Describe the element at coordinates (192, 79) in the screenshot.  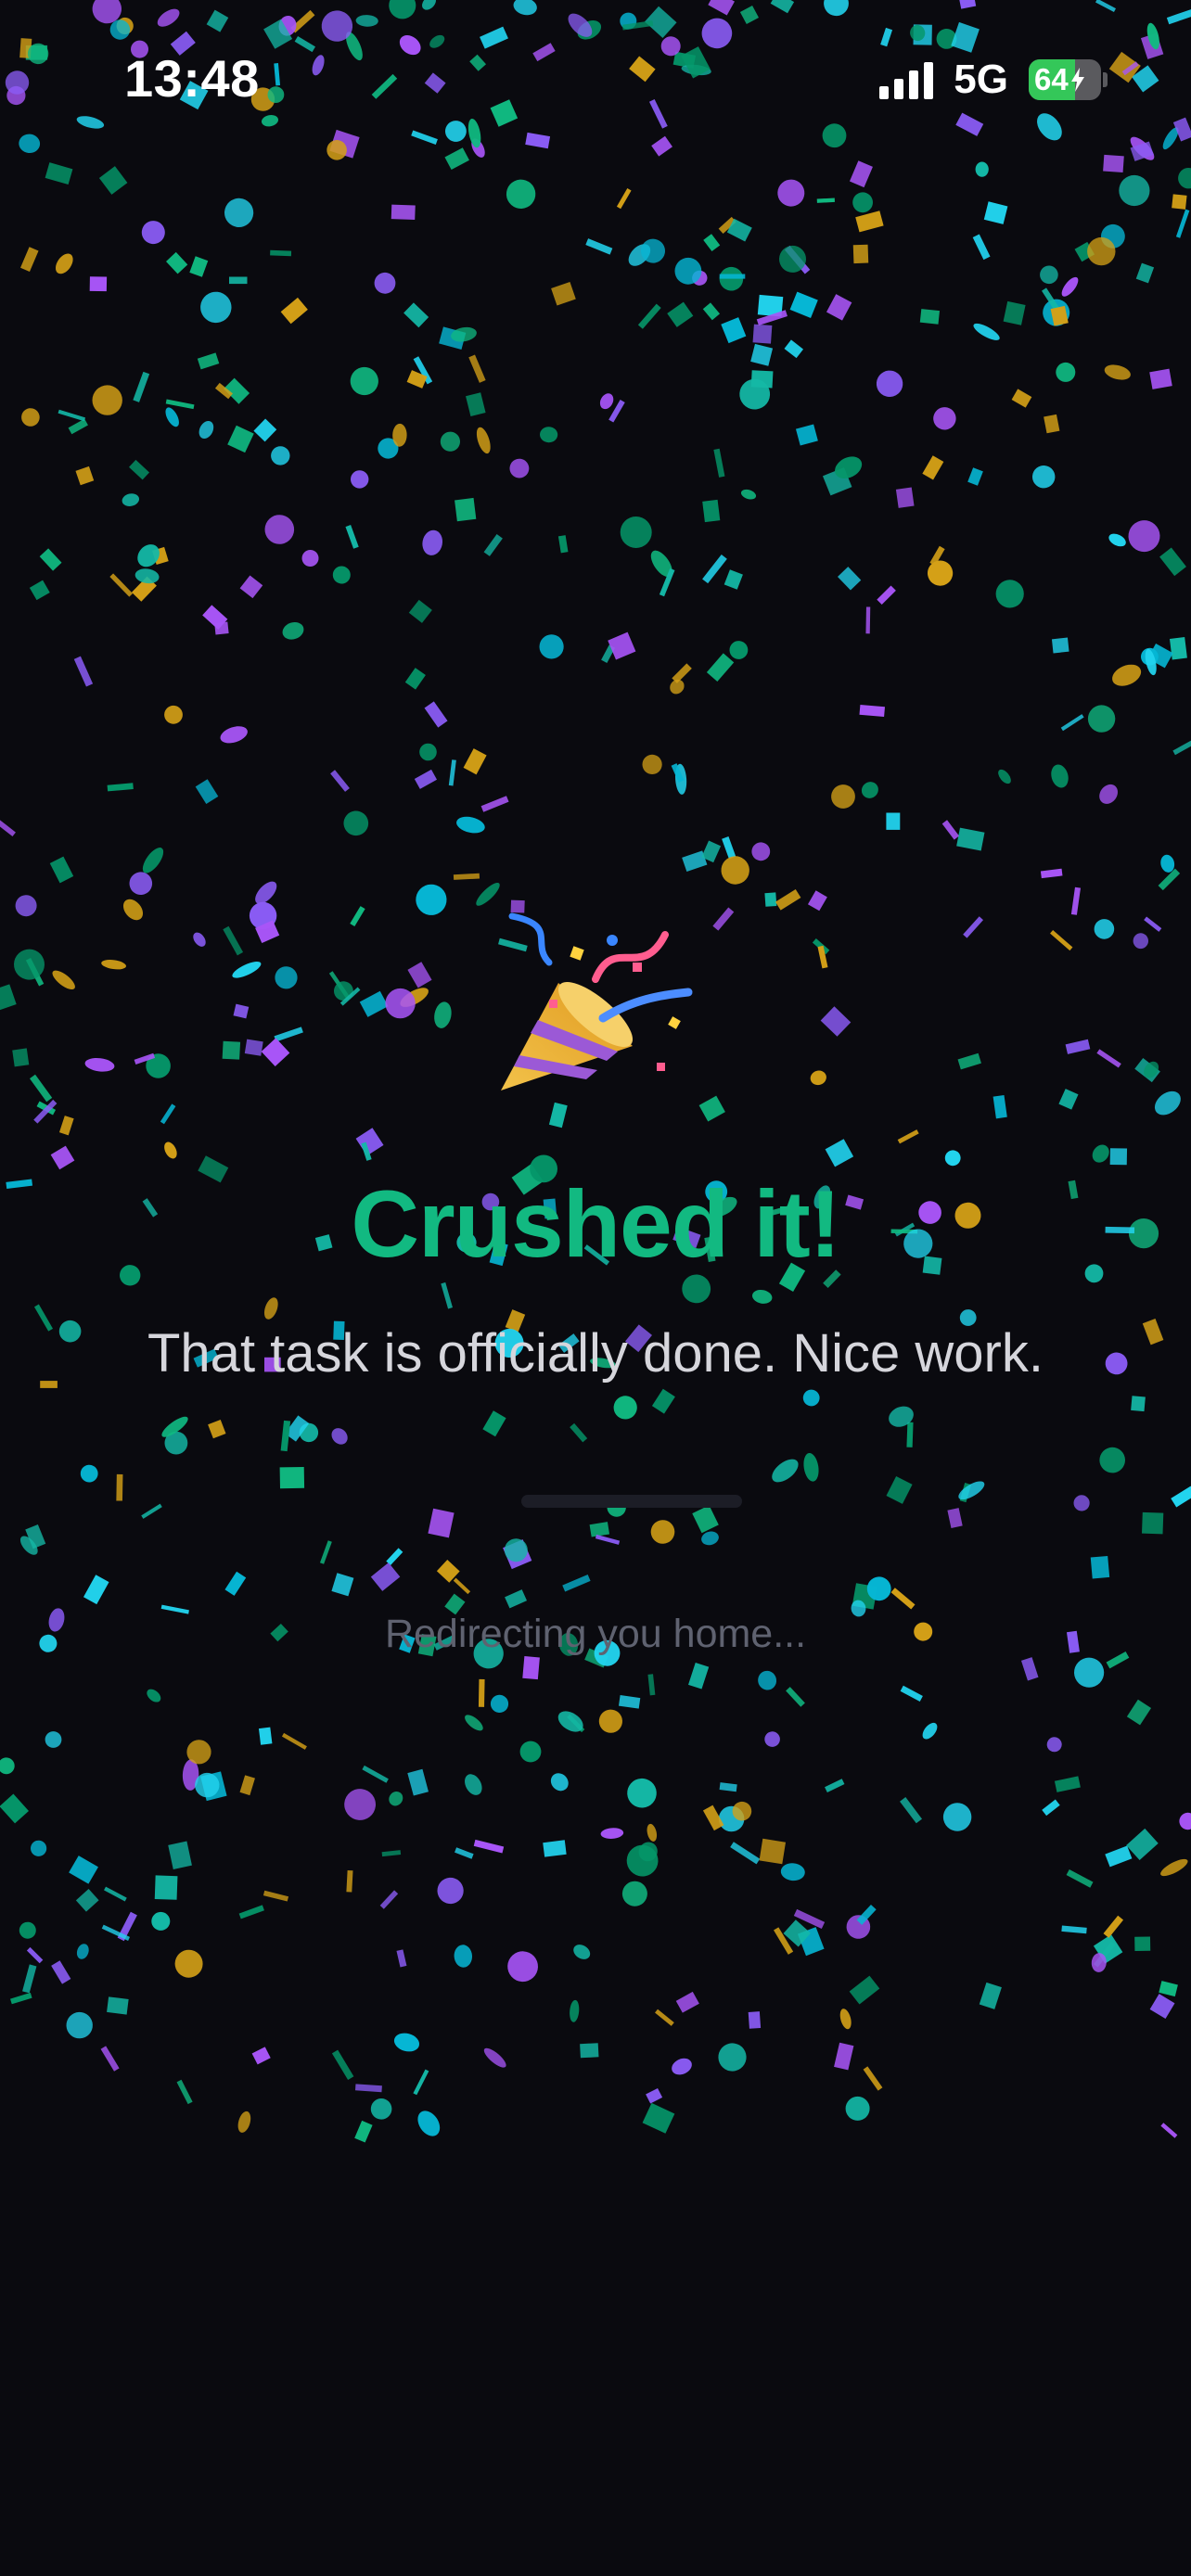
I see `status-time: 13:48` at that location.